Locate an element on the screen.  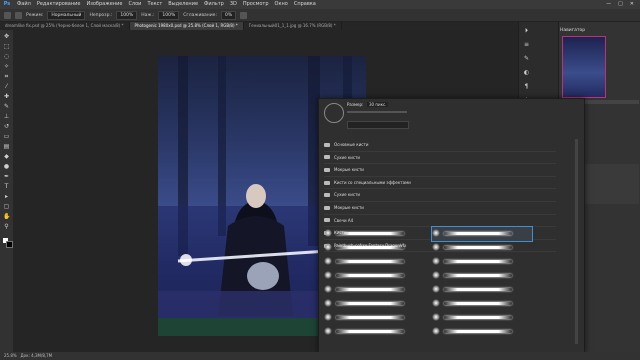
paragraph-icon: ¶ is located at coordinates (526, 87).